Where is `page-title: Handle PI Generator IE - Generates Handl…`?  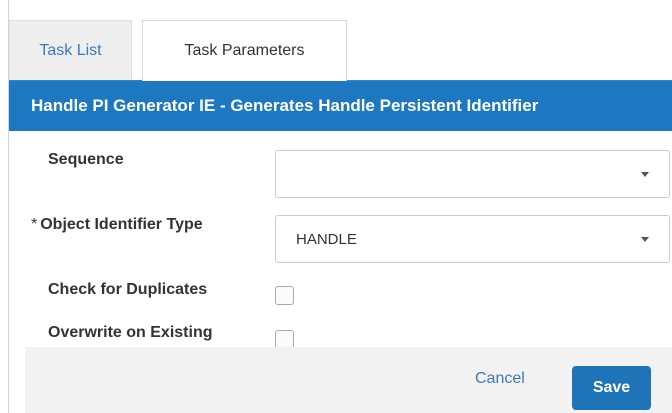
page-title: Handle PI Generator IE - Generates Handl… is located at coordinates (340, 105).